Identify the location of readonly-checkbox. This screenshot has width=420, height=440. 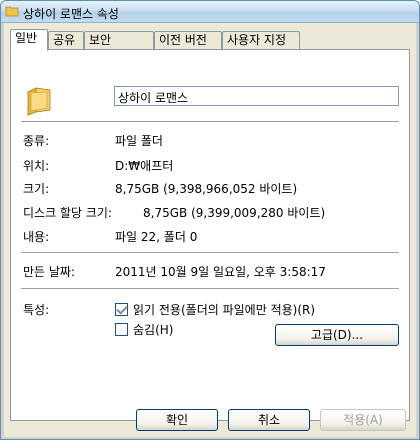
(121, 309).